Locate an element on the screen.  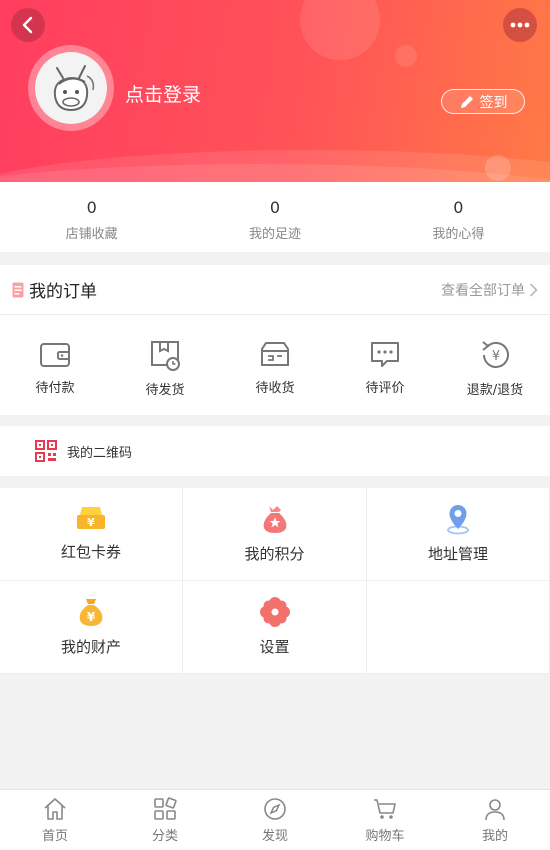
user-icon is located at coordinates (495, 810).